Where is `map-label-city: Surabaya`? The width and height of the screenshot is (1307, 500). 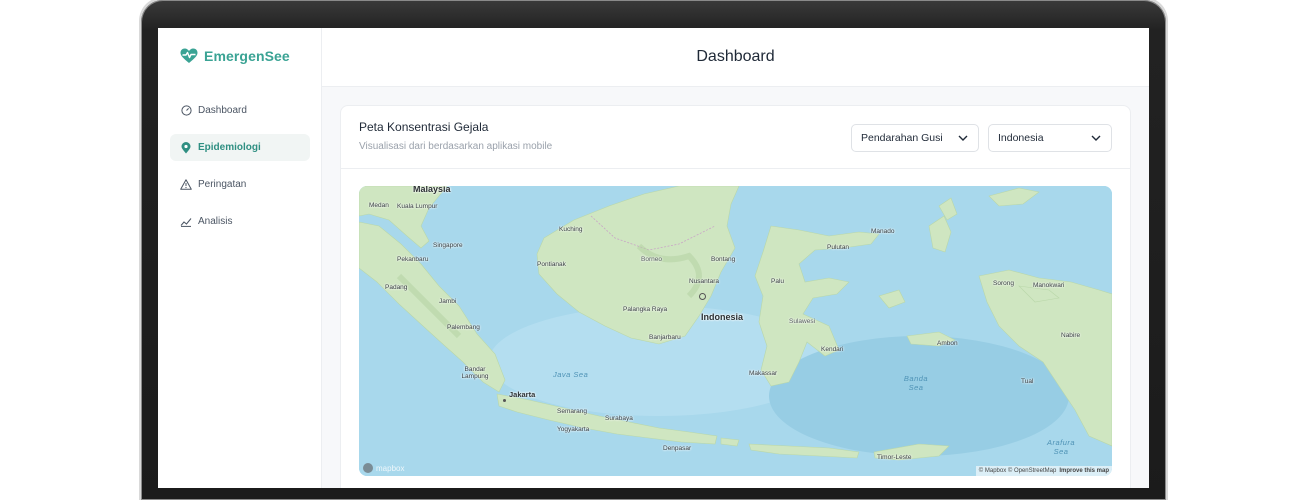 map-label-city: Surabaya is located at coordinates (619, 418).